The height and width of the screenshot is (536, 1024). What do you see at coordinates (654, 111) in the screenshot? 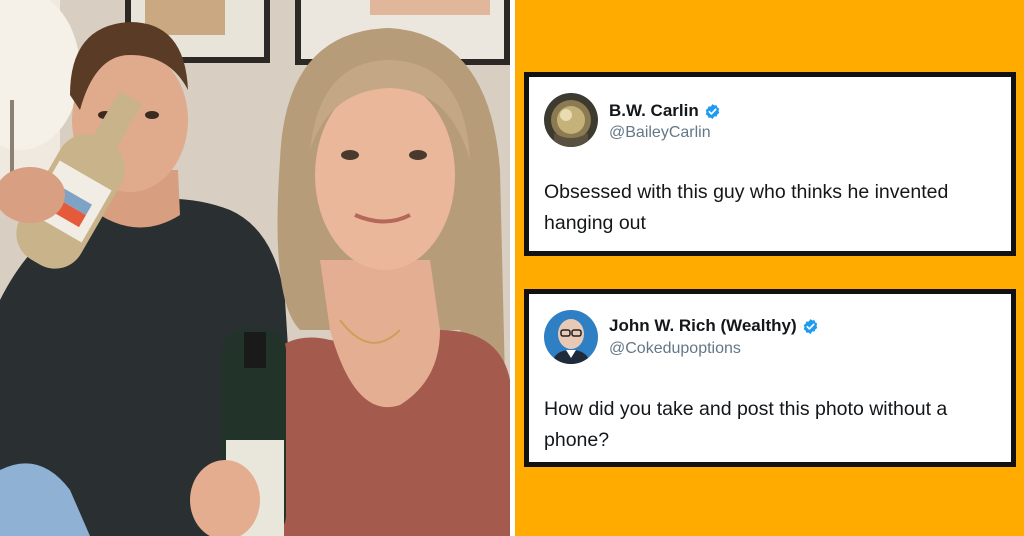
I see `display-name: B.W. Carlin` at bounding box center [654, 111].